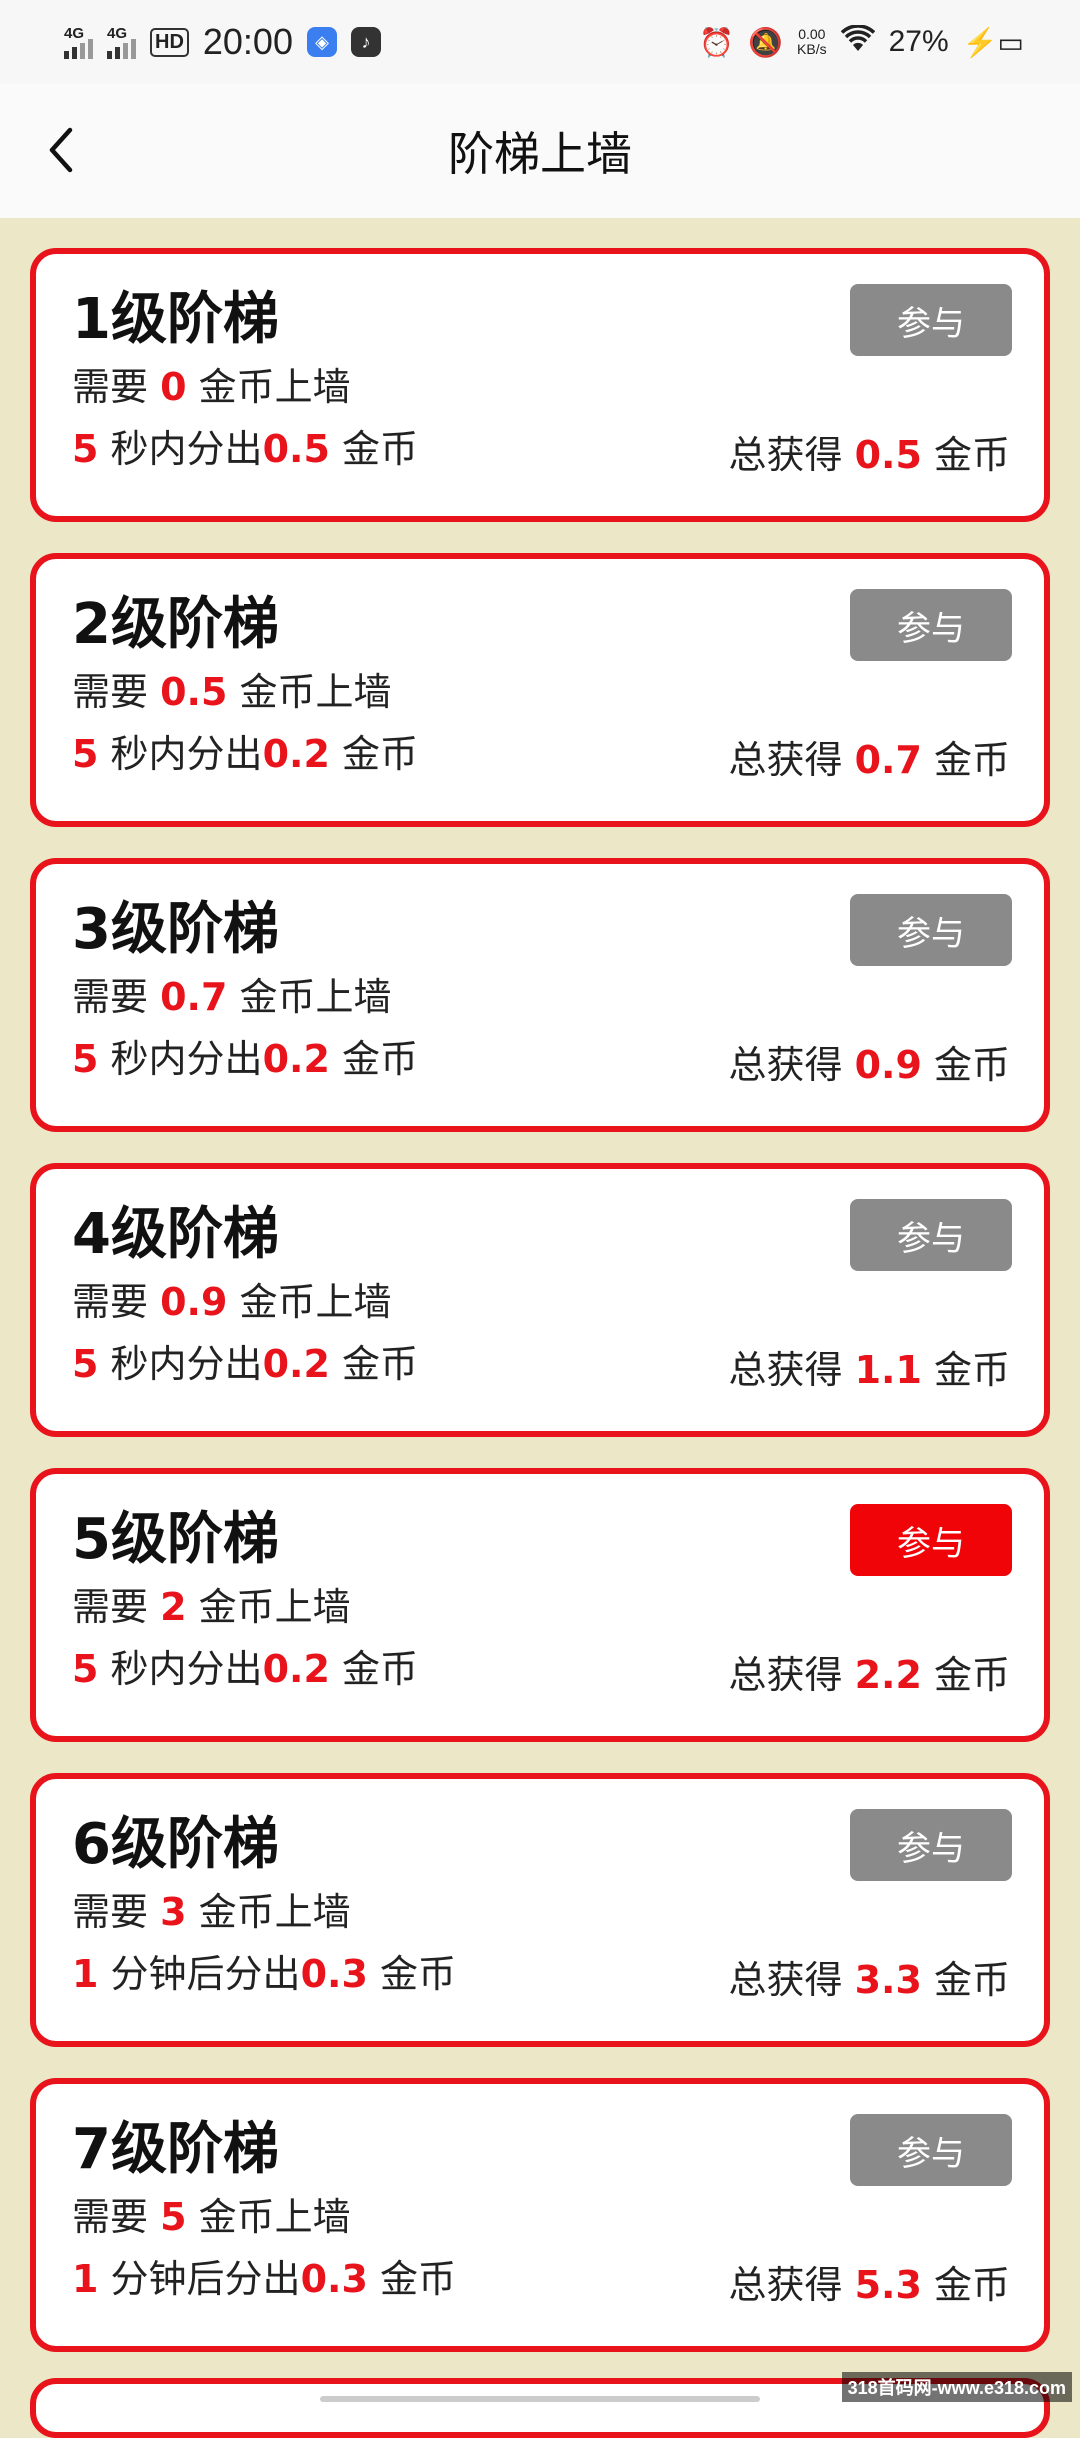  I want to click on hd-voice-icon: HD, so click(169, 42).